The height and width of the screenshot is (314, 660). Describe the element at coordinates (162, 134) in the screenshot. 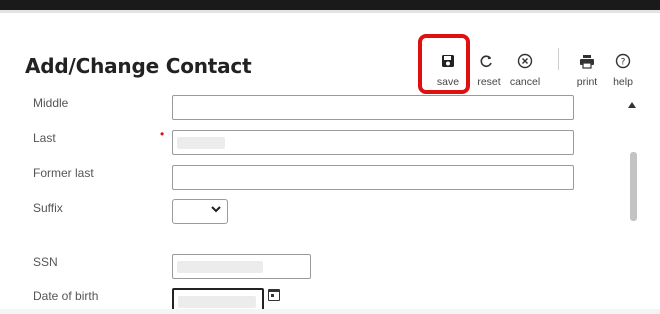

I see `required-indicator: •` at that location.